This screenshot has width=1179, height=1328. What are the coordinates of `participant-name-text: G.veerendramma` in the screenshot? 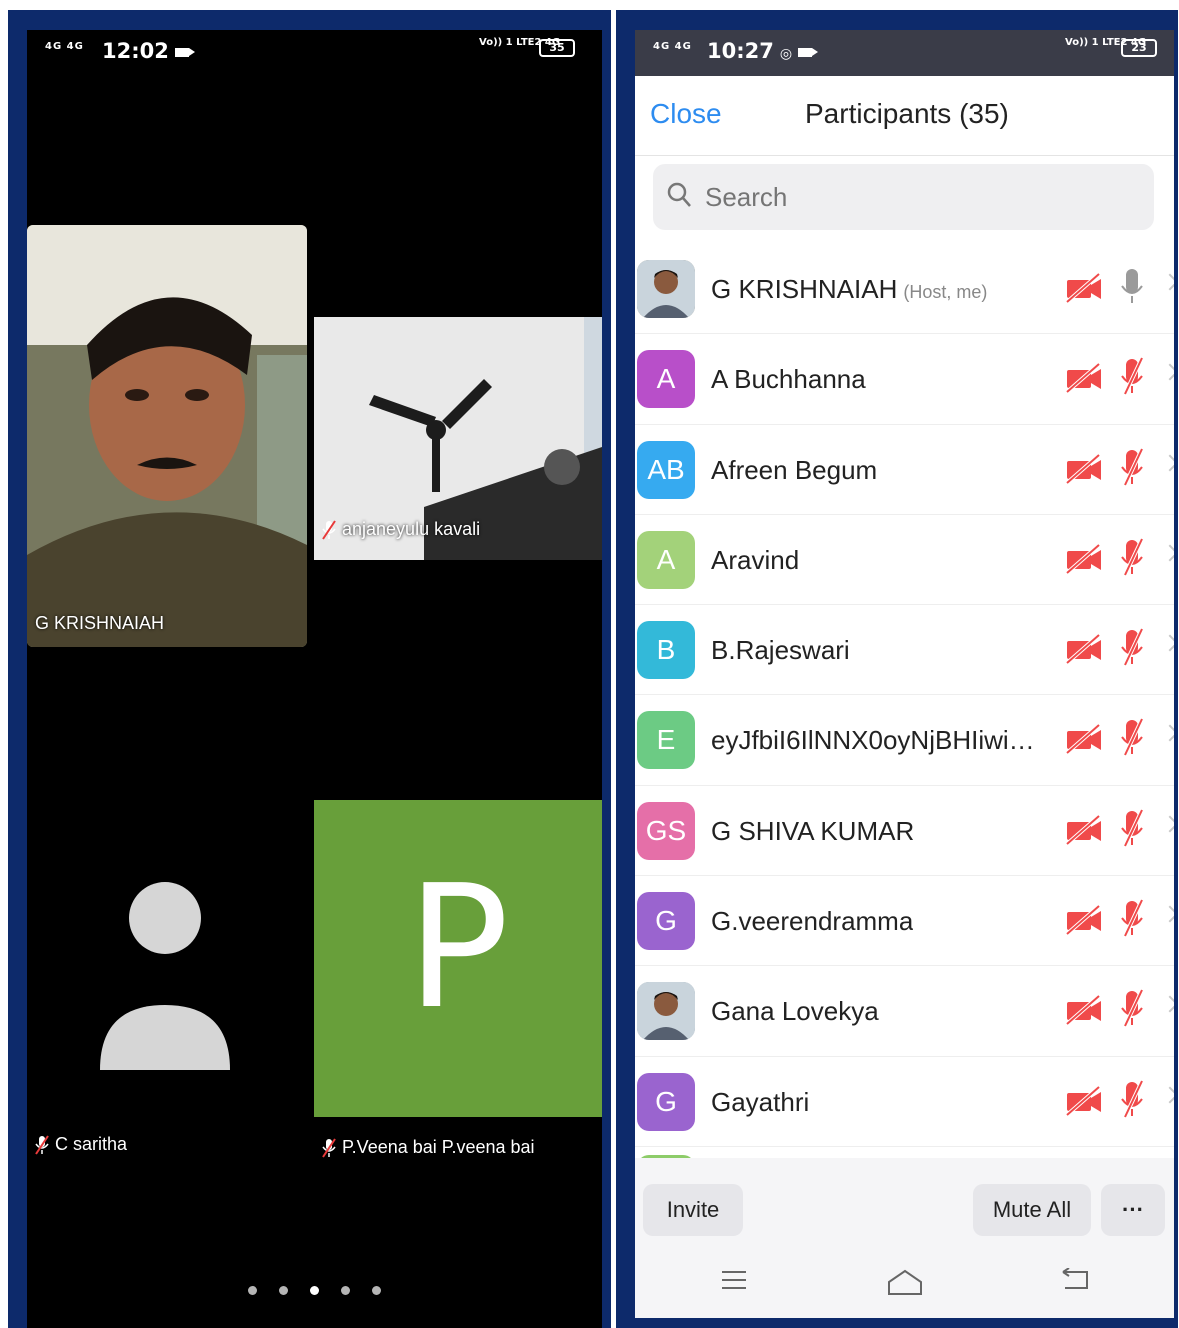 It's located at (812, 921).